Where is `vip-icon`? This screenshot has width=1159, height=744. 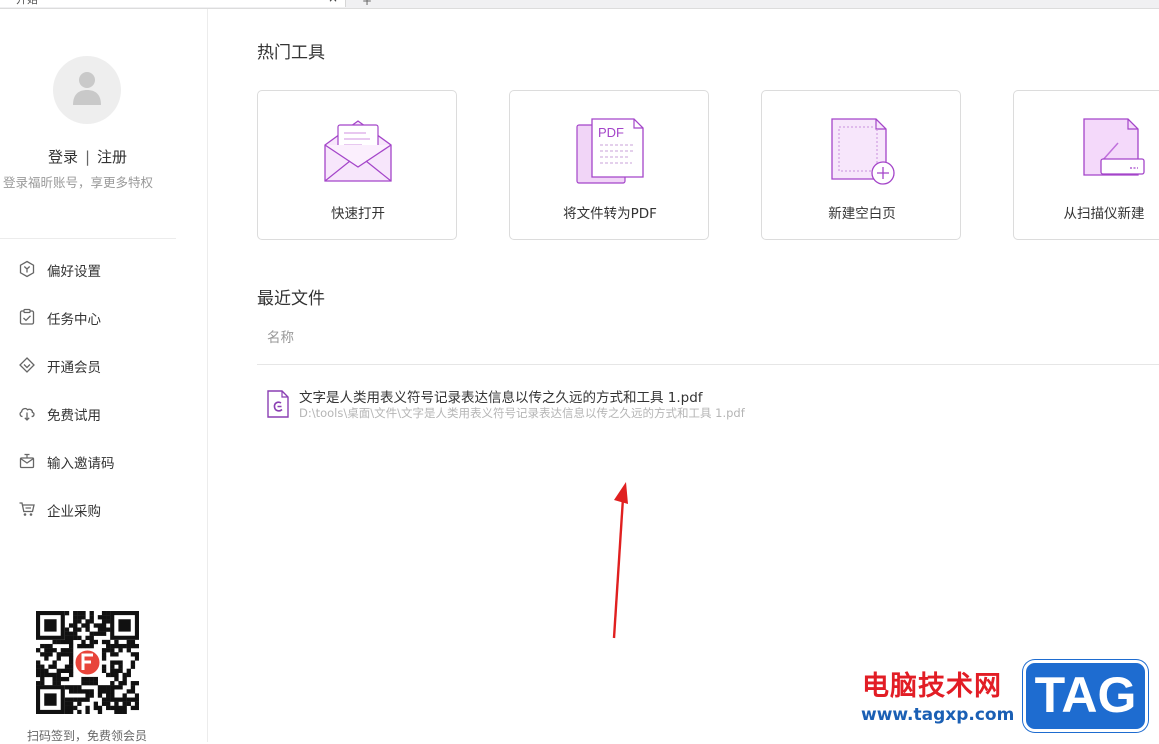
vip-icon is located at coordinates (27, 365).